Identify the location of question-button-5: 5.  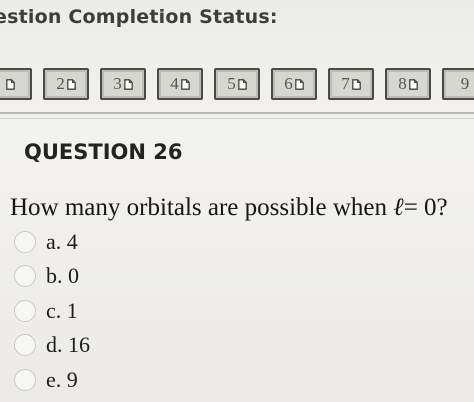
(237, 84).